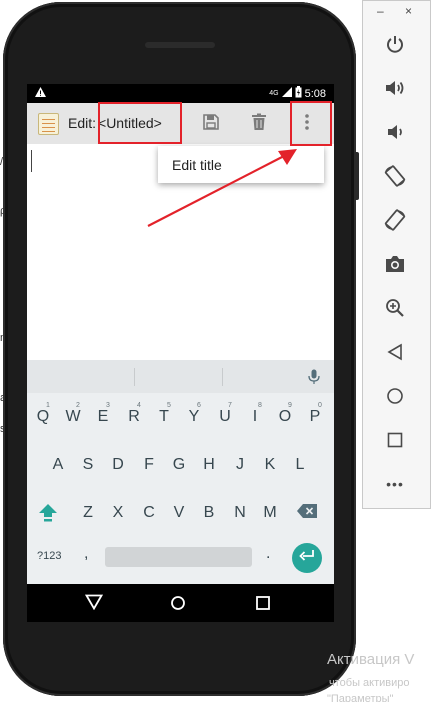 The image size is (435, 702). What do you see at coordinates (222, 188) in the screenshot?
I see `annotation-arrow` at bounding box center [222, 188].